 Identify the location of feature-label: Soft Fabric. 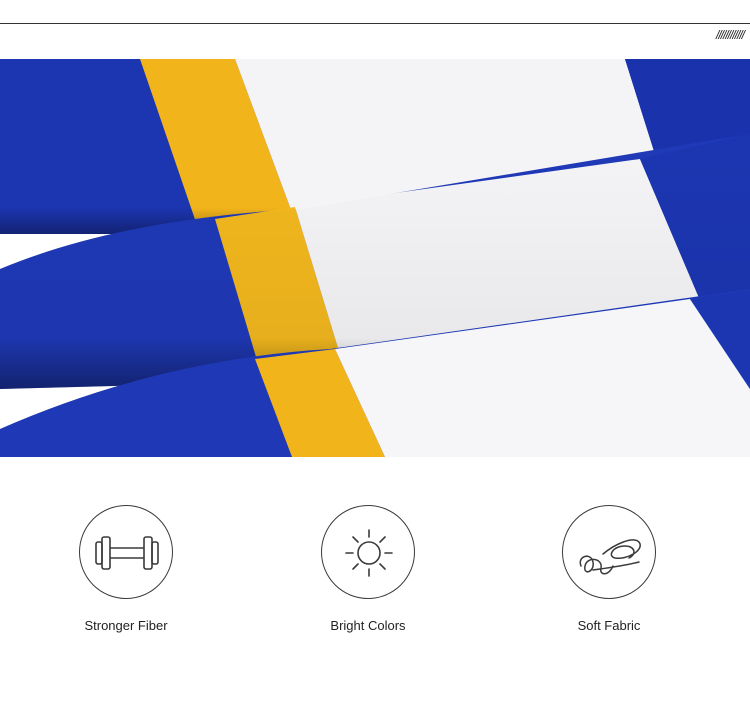
(609, 625).